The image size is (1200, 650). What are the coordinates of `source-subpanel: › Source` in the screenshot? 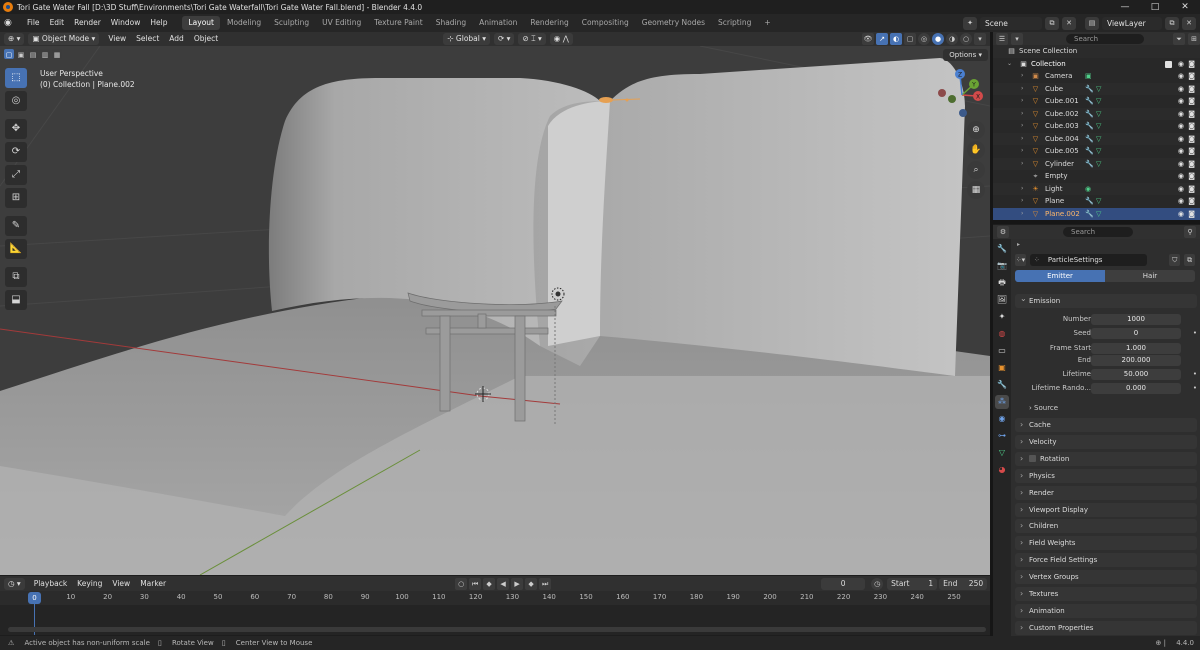 It's located at (1043, 408).